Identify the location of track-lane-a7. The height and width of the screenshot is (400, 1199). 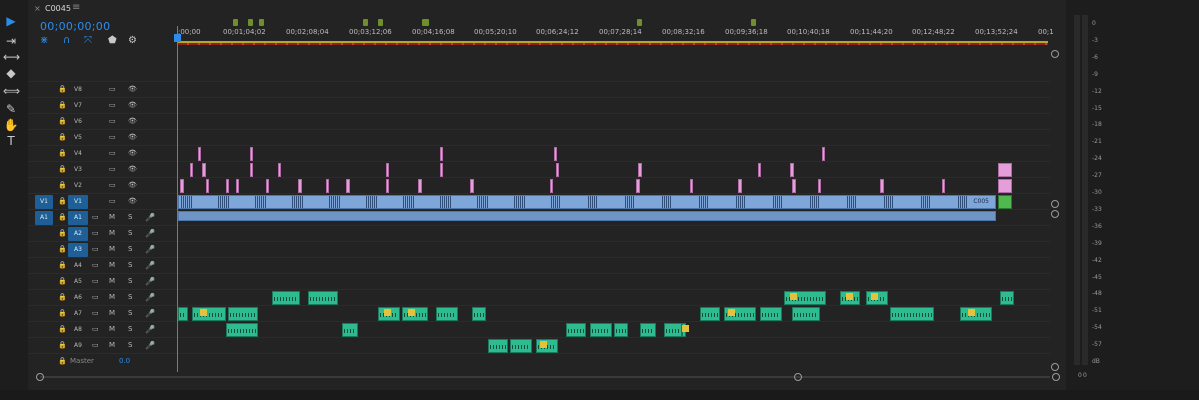
(613, 314).